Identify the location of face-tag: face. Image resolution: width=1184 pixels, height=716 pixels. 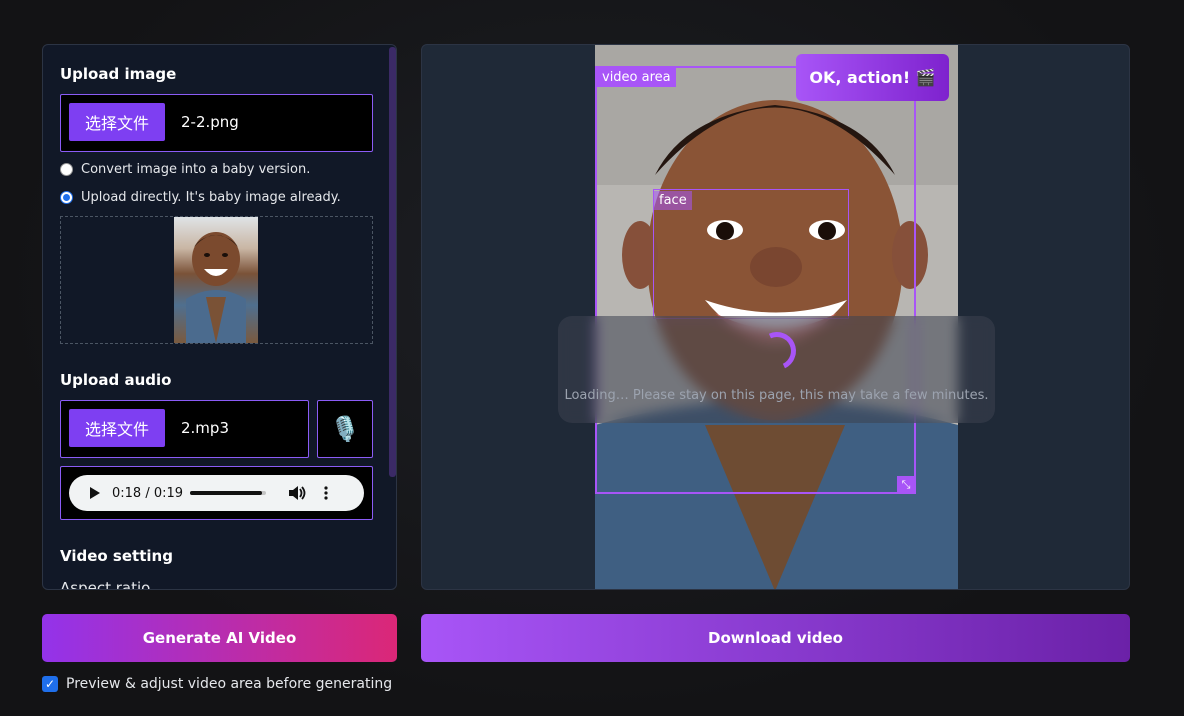
(673, 200).